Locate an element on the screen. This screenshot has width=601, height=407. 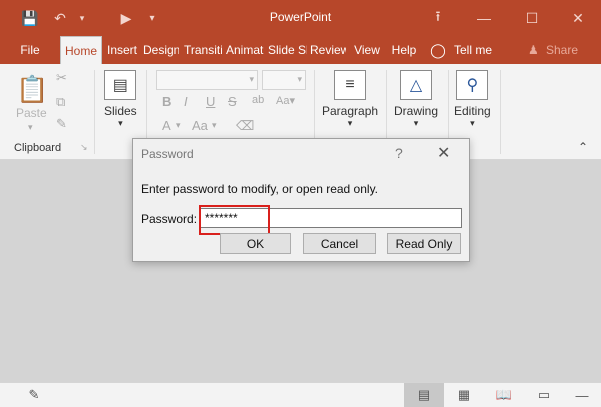
minimize-icon: — is located at coordinates (484, 18).